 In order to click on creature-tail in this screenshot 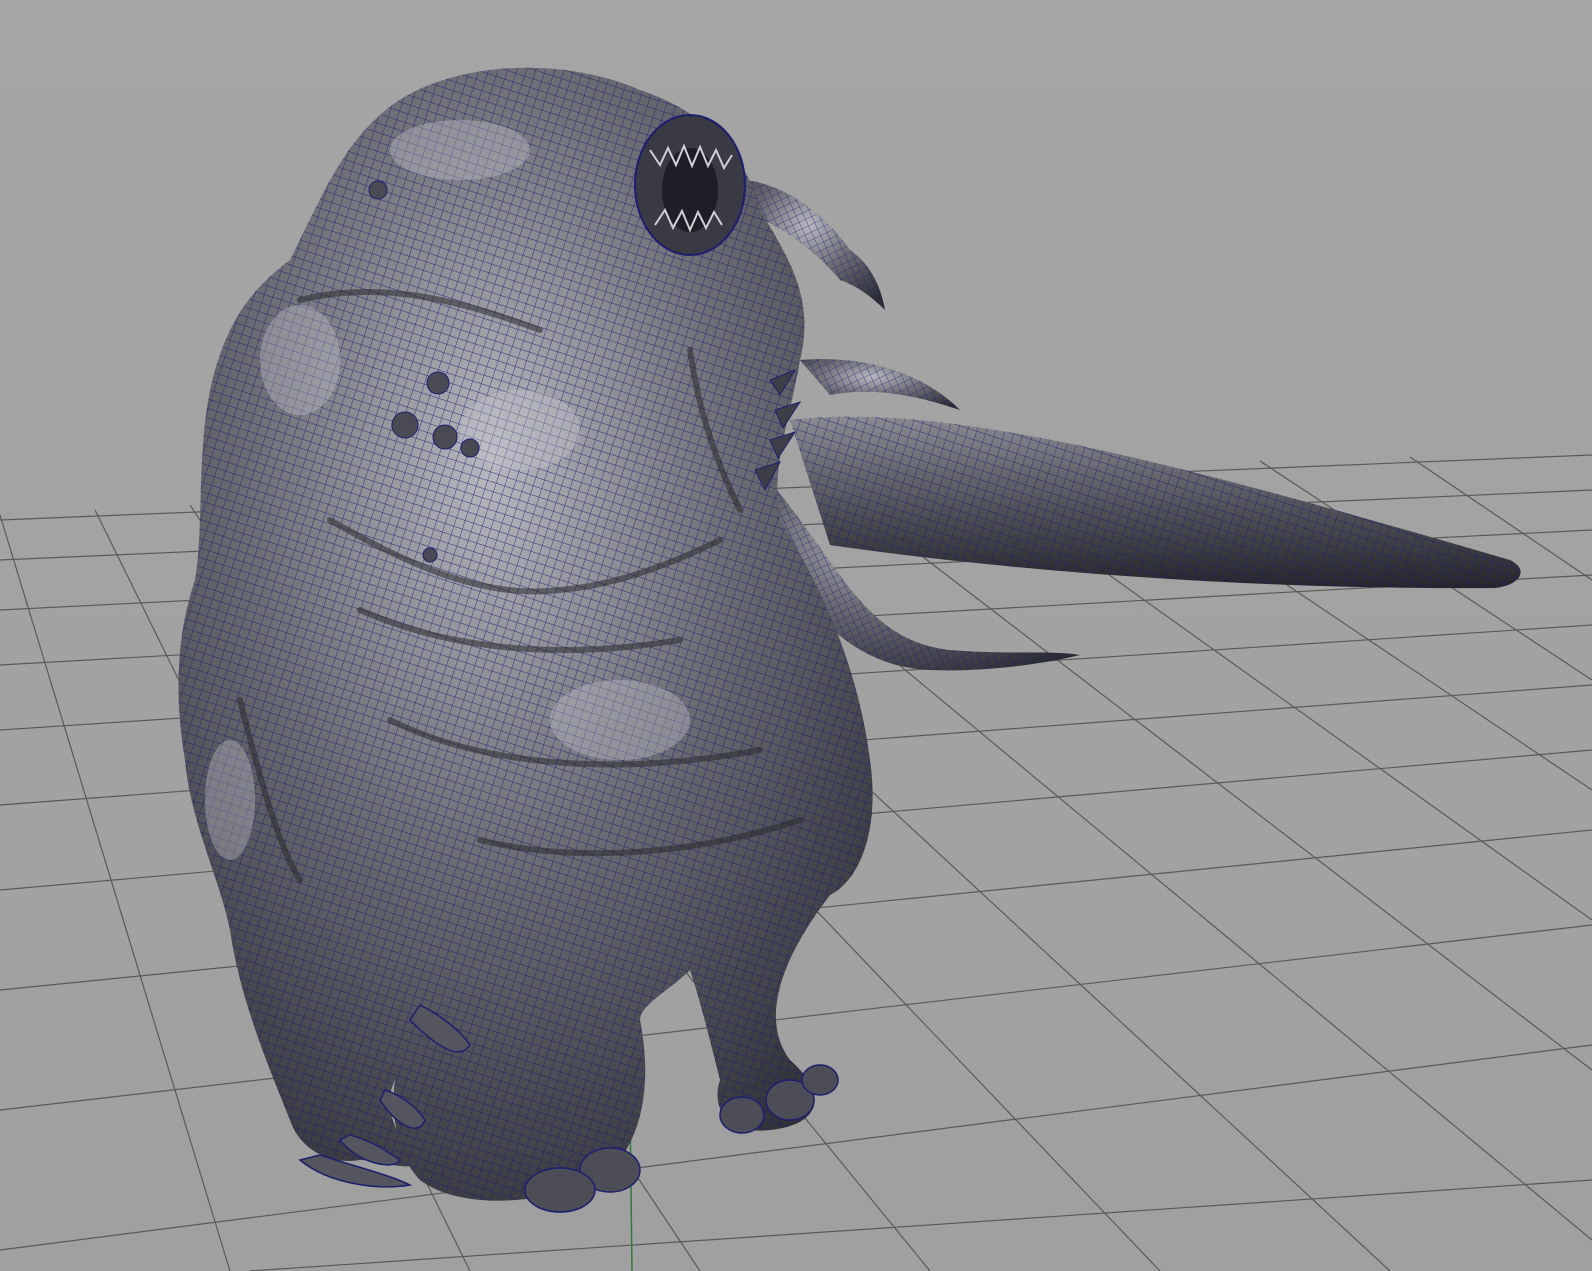, I will do `click(1155, 502)`.